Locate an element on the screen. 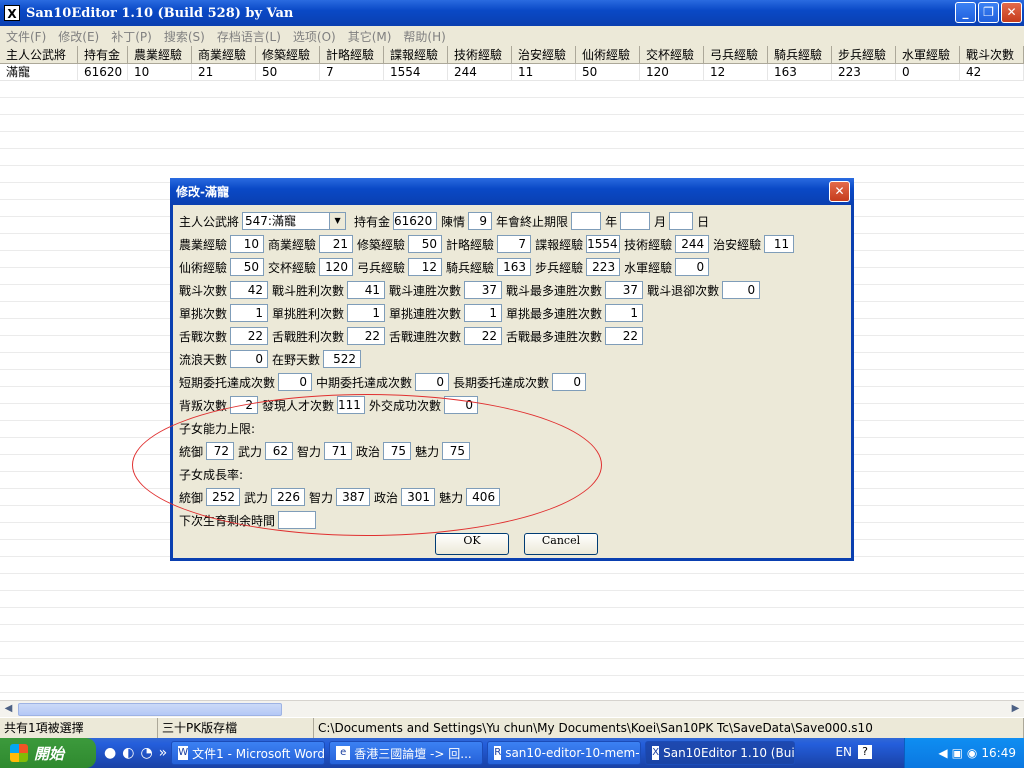  cancel-button: Cancel is located at coordinates (561, 544).